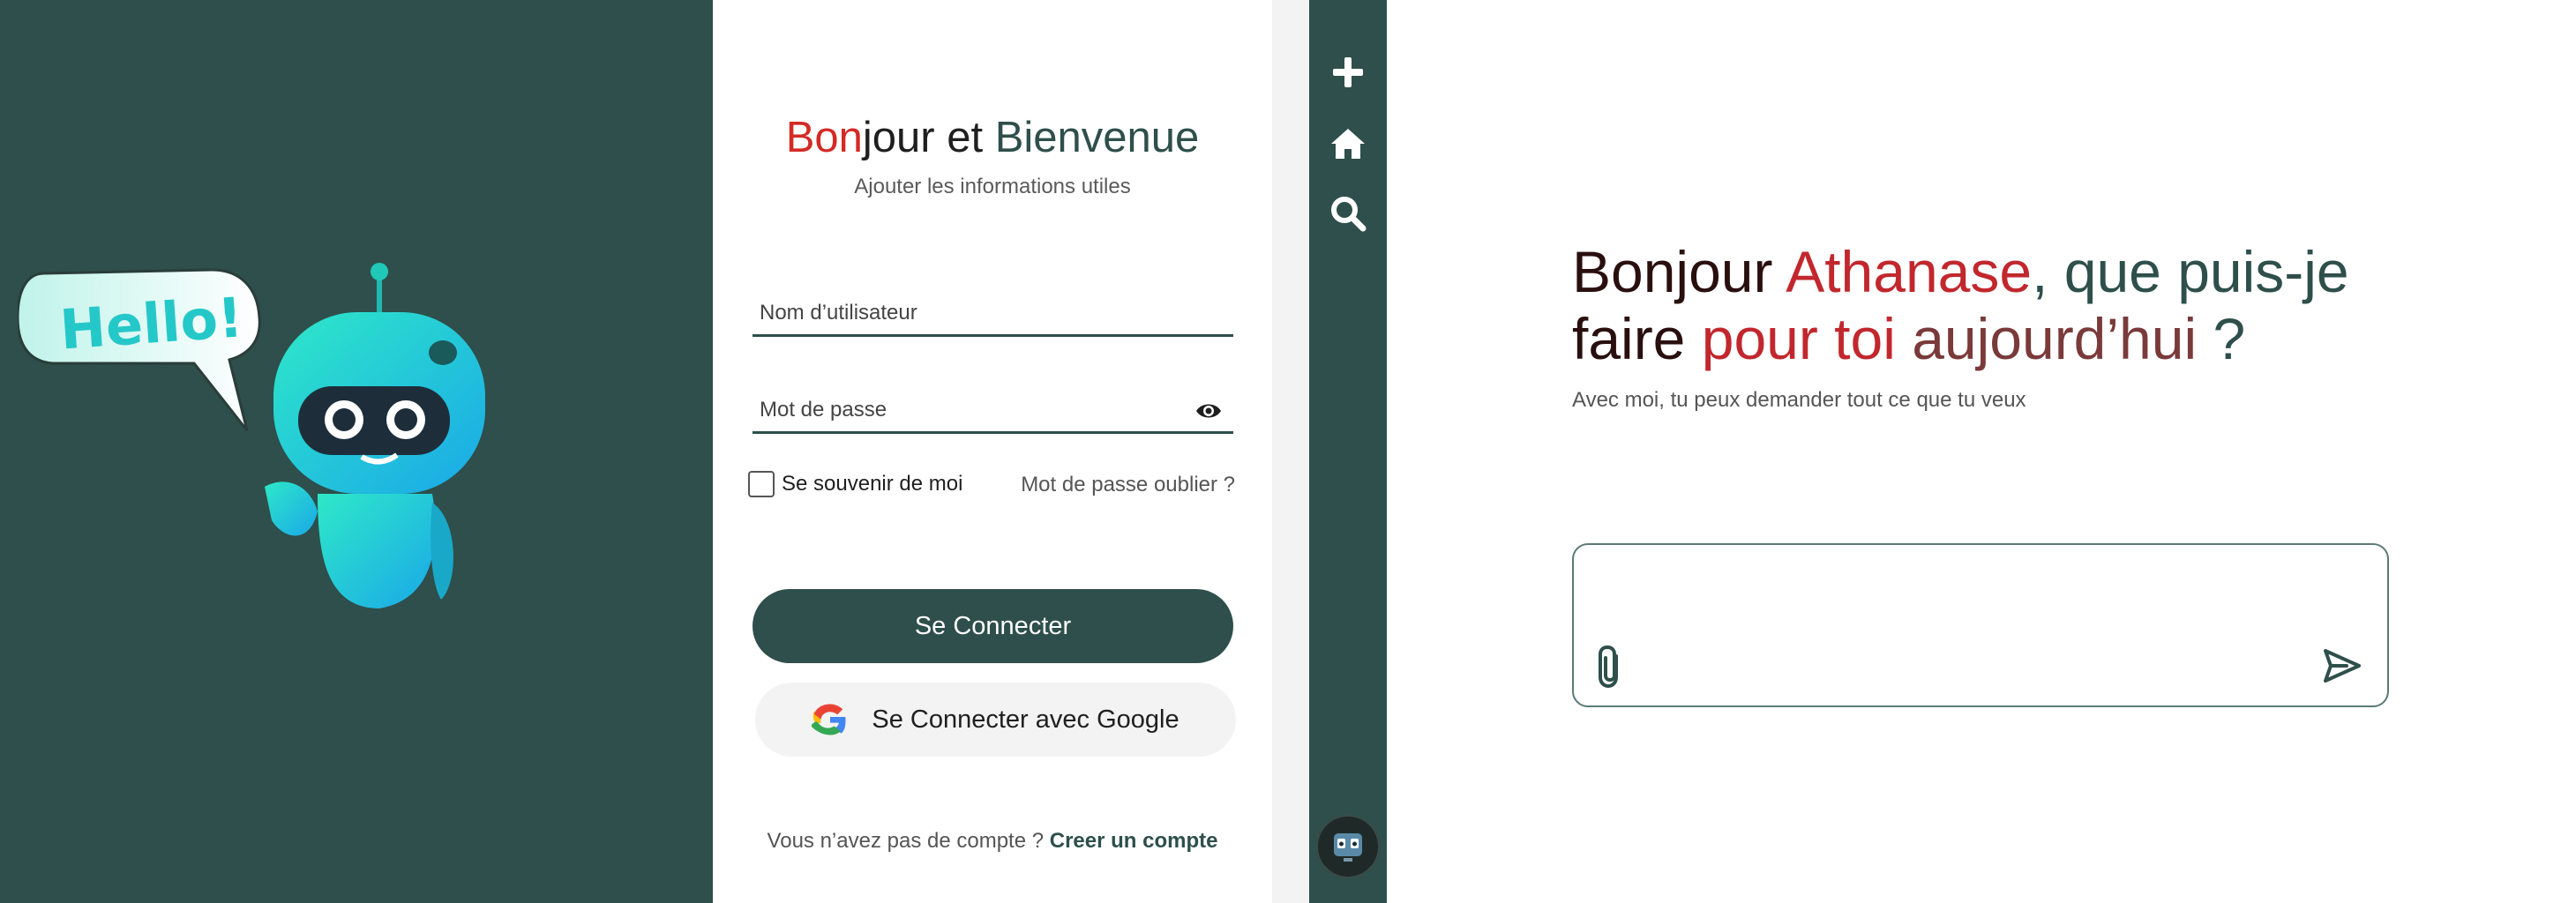 Image resolution: width=2576 pixels, height=903 pixels. What do you see at coordinates (1026, 719) in the screenshot?
I see `google-connect-label: Se Connecter avec Google` at bounding box center [1026, 719].